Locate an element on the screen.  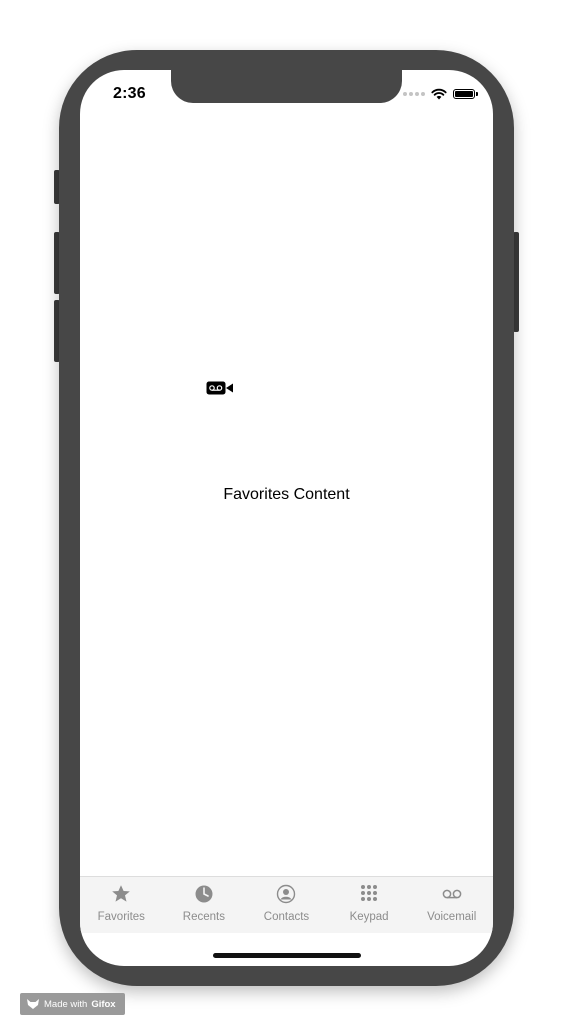
keypad-icon is located at coordinates (369, 894).